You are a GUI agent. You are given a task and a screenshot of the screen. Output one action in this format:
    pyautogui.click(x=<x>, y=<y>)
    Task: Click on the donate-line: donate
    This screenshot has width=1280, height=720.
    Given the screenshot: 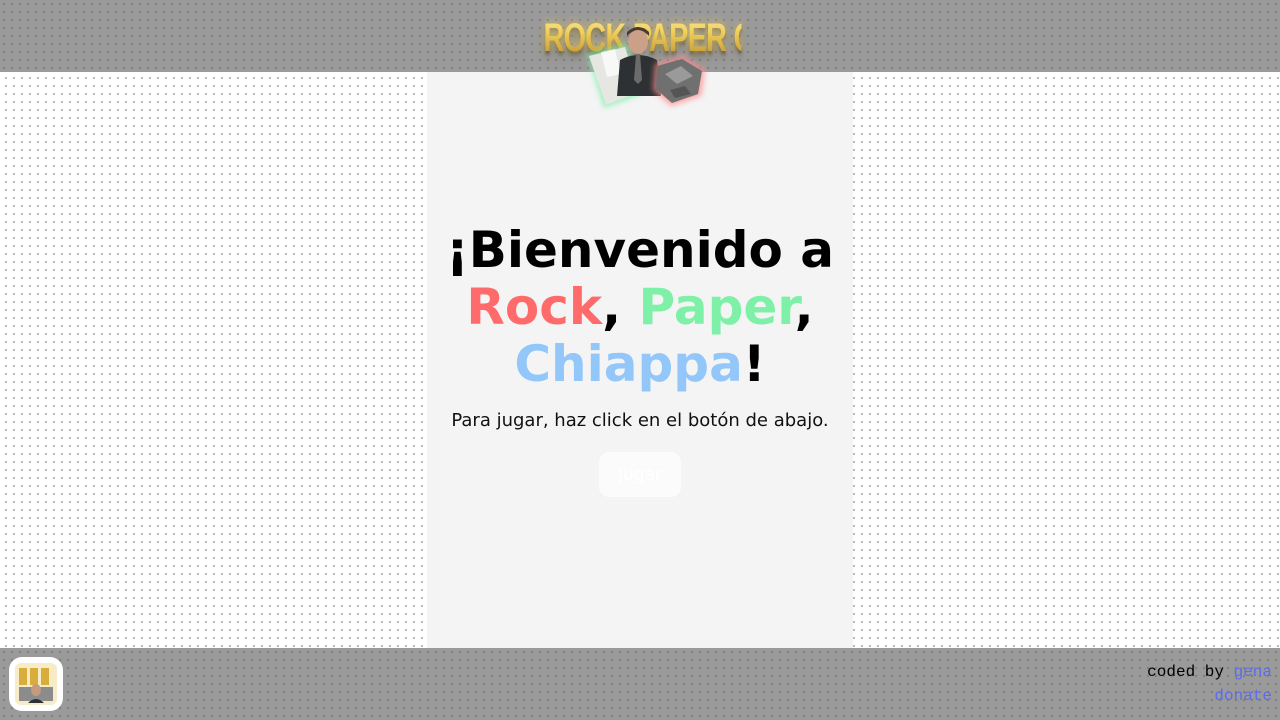 What is the action you would take?
    pyautogui.click(x=1209, y=696)
    